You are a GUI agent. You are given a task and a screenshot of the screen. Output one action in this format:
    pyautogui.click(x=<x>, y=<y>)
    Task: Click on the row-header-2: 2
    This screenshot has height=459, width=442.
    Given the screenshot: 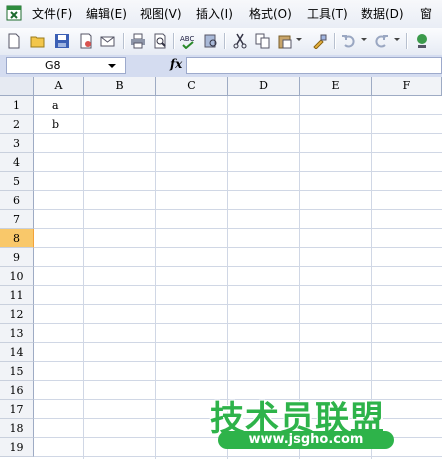 What is the action you would take?
    pyautogui.click(x=17, y=124)
    